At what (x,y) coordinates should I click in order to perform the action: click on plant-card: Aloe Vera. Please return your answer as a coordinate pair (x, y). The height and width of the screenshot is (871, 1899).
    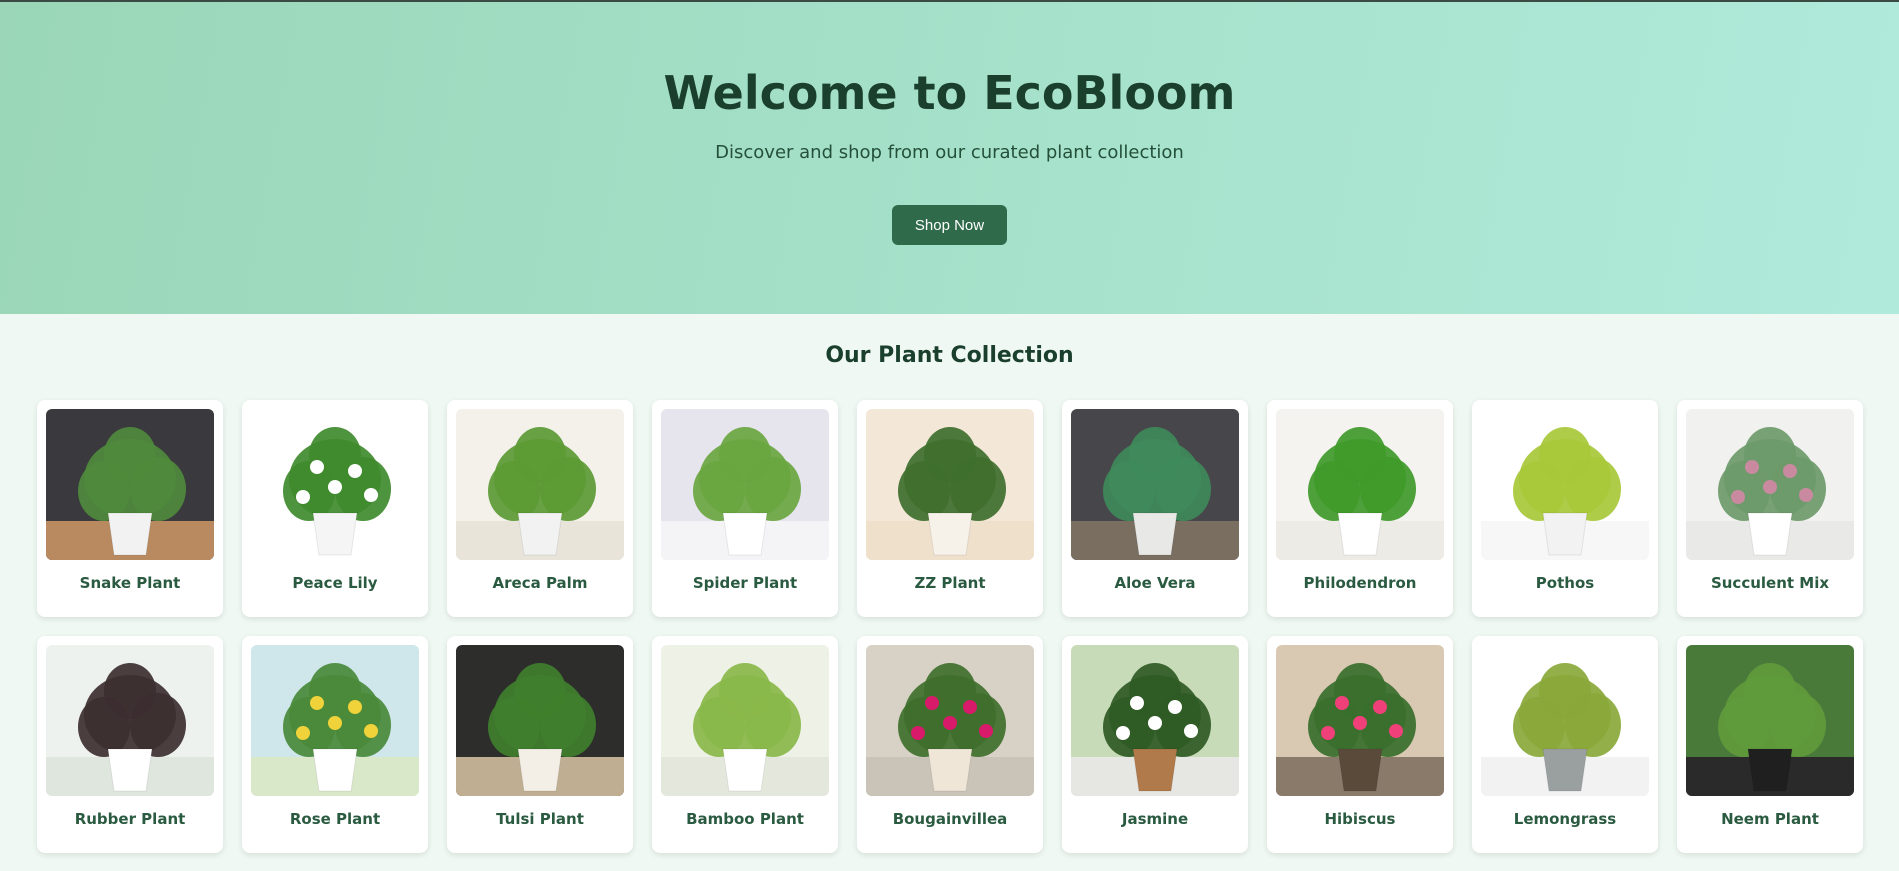
    Looking at the image, I should click on (1155, 508).